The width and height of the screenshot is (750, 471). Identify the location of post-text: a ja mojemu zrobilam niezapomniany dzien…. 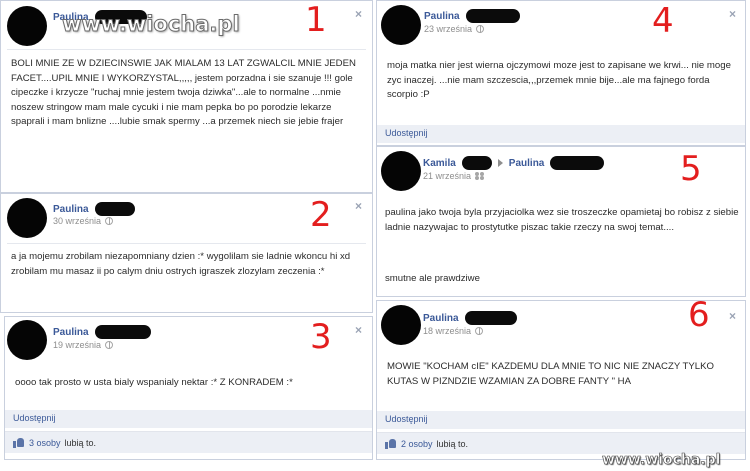
(181, 264).